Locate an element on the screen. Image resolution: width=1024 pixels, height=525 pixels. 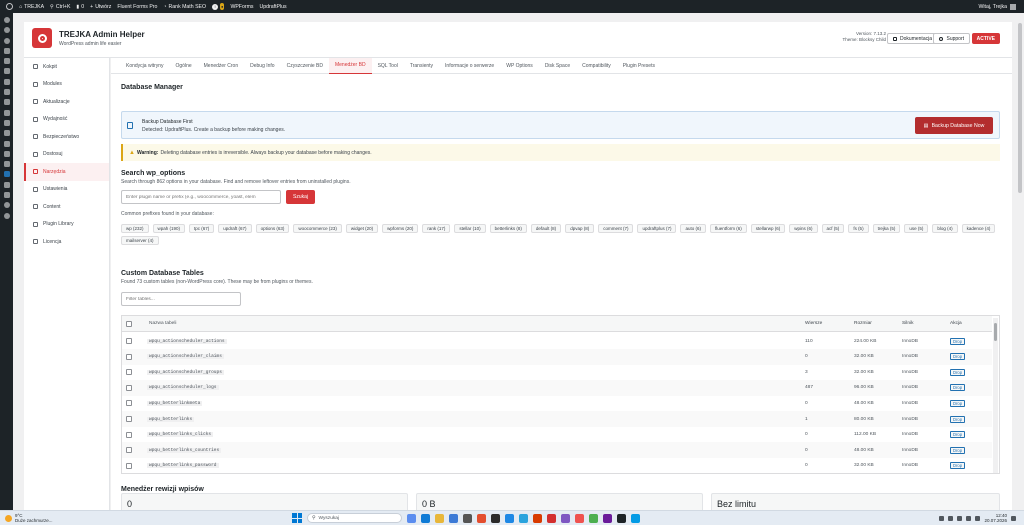
edge-icon is located at coordinates (425, 518).